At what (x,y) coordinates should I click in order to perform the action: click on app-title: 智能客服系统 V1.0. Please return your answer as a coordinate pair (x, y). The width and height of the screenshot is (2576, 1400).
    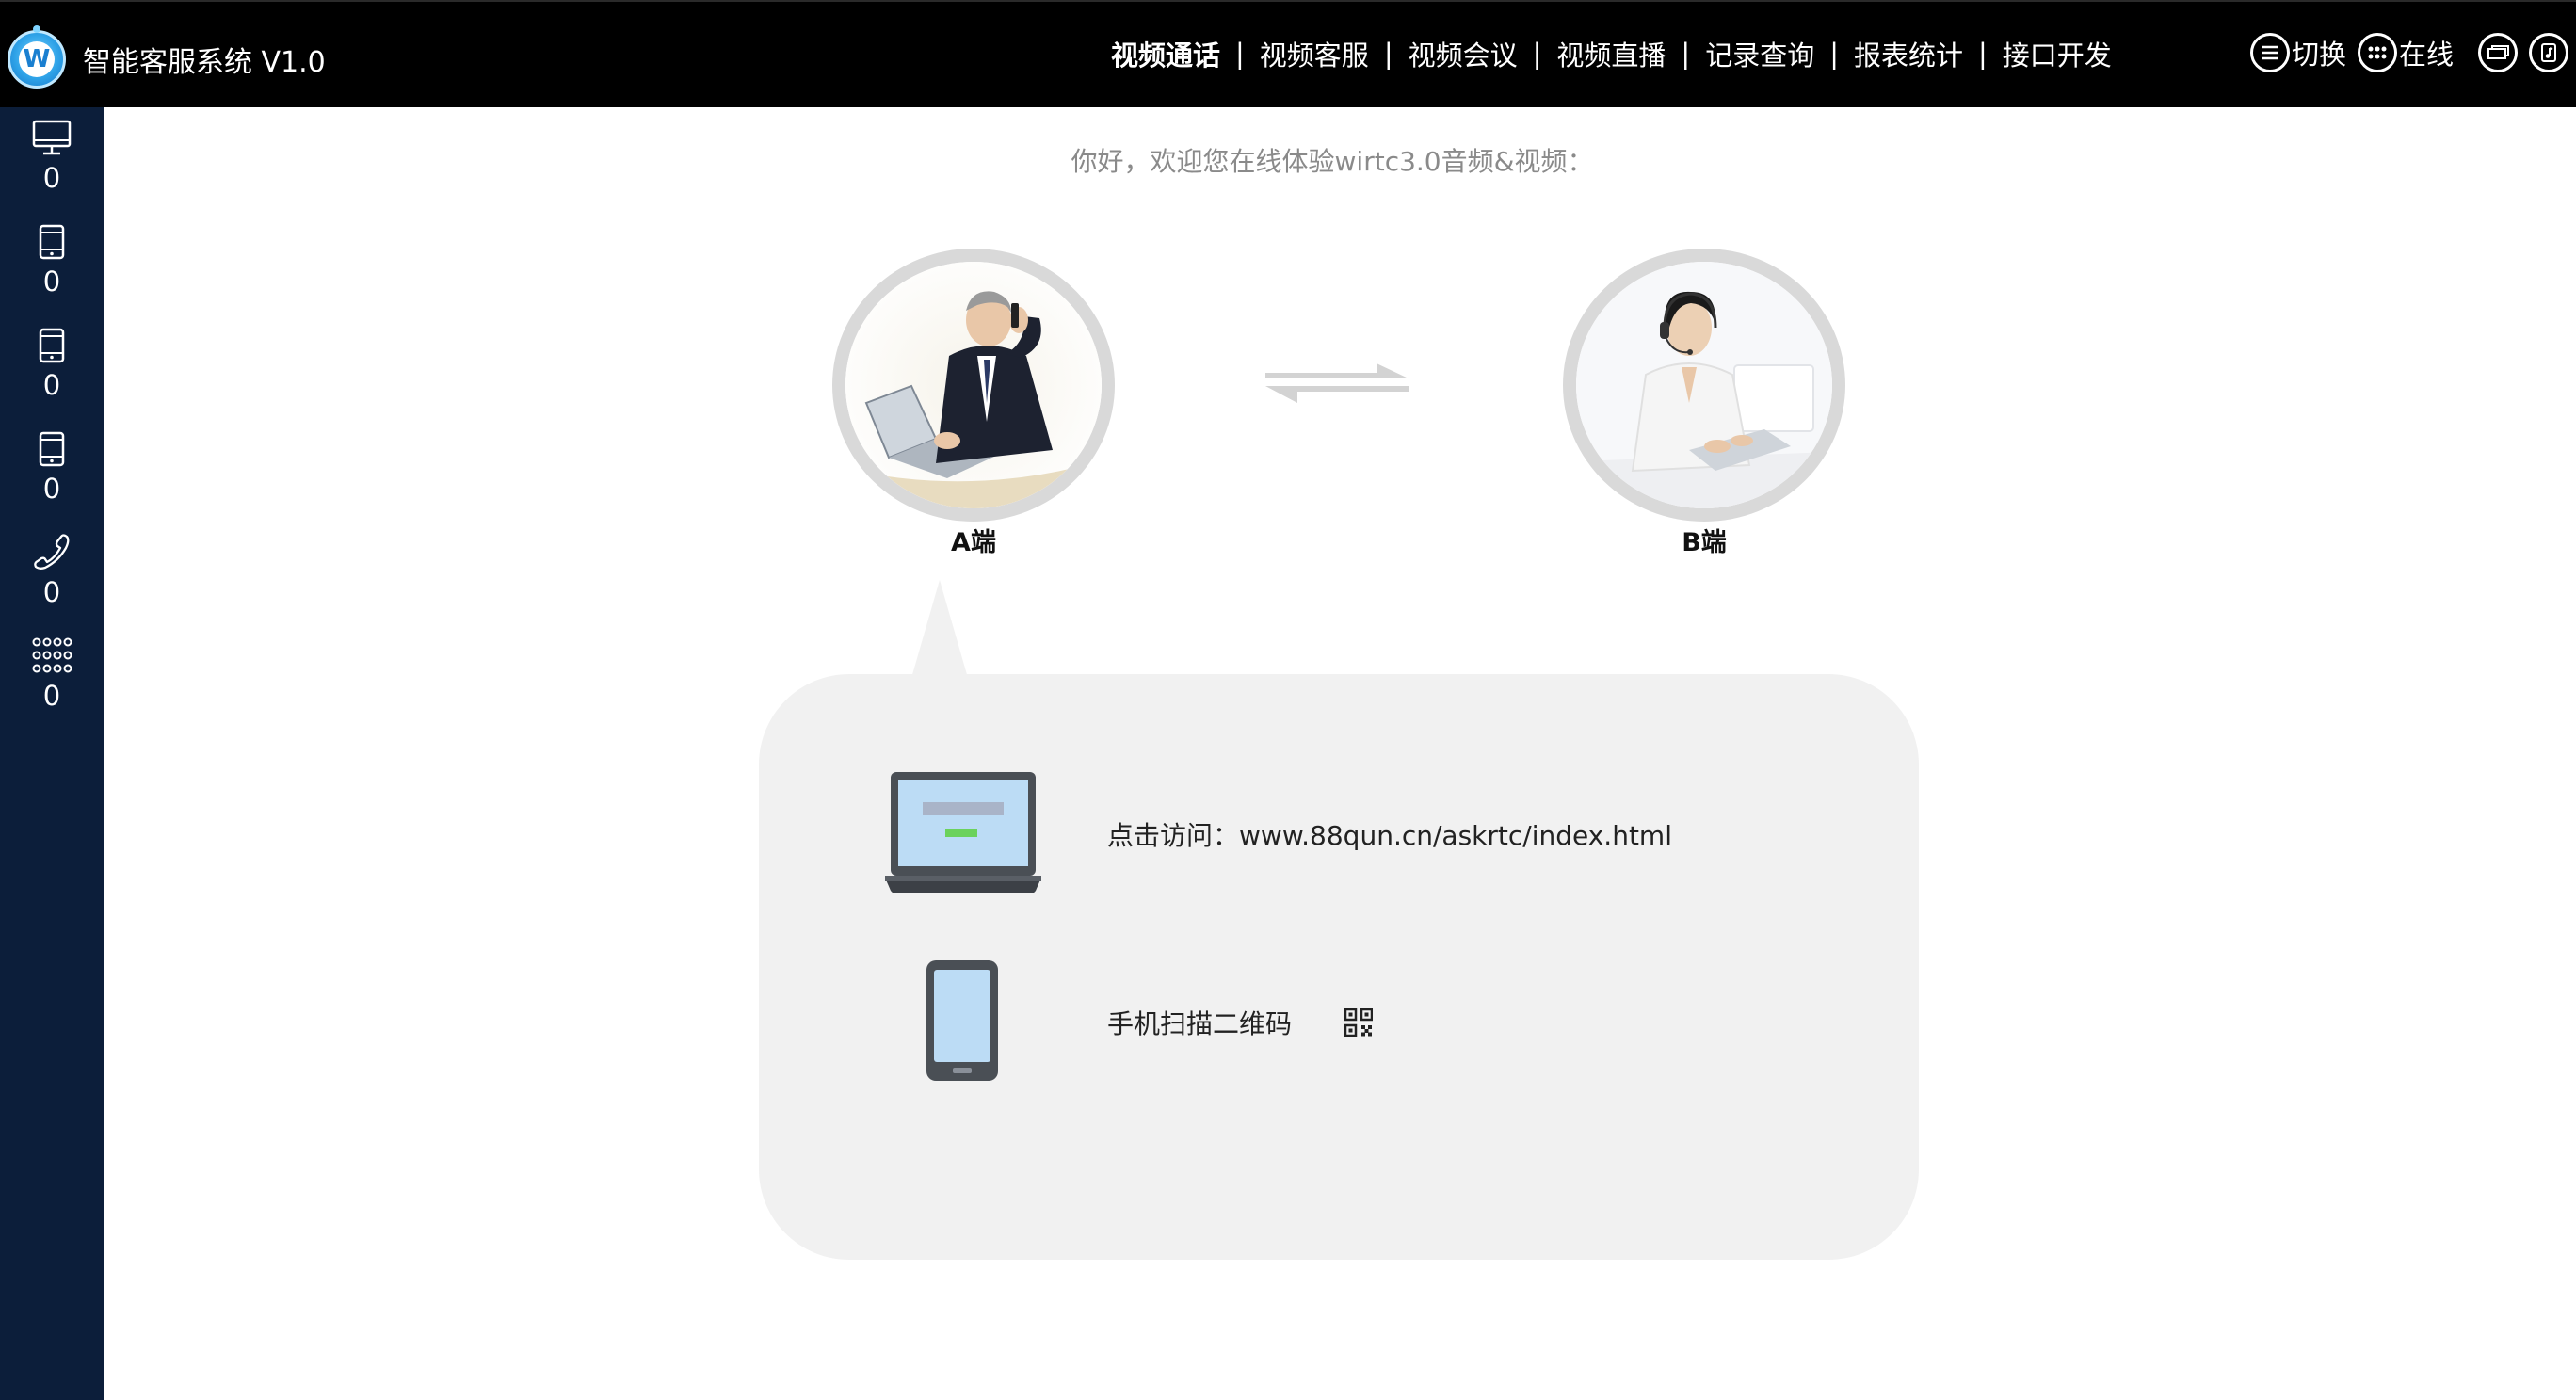
    Looking at the image, I should click on (204, 62).